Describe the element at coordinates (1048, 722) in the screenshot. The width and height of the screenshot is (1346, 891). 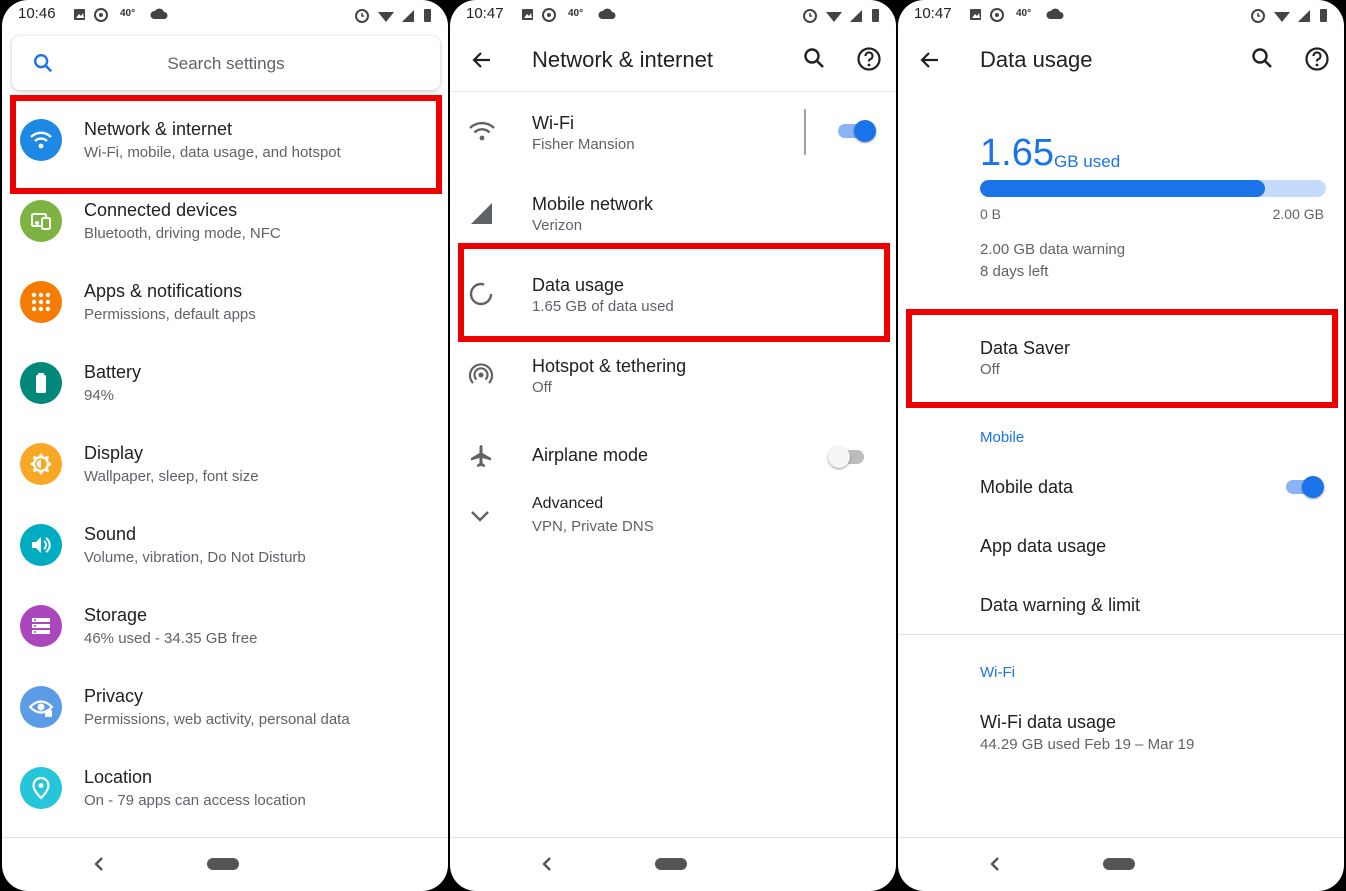
I see `wifi-data-usage-label: Wi-Fi data usage` at that location.